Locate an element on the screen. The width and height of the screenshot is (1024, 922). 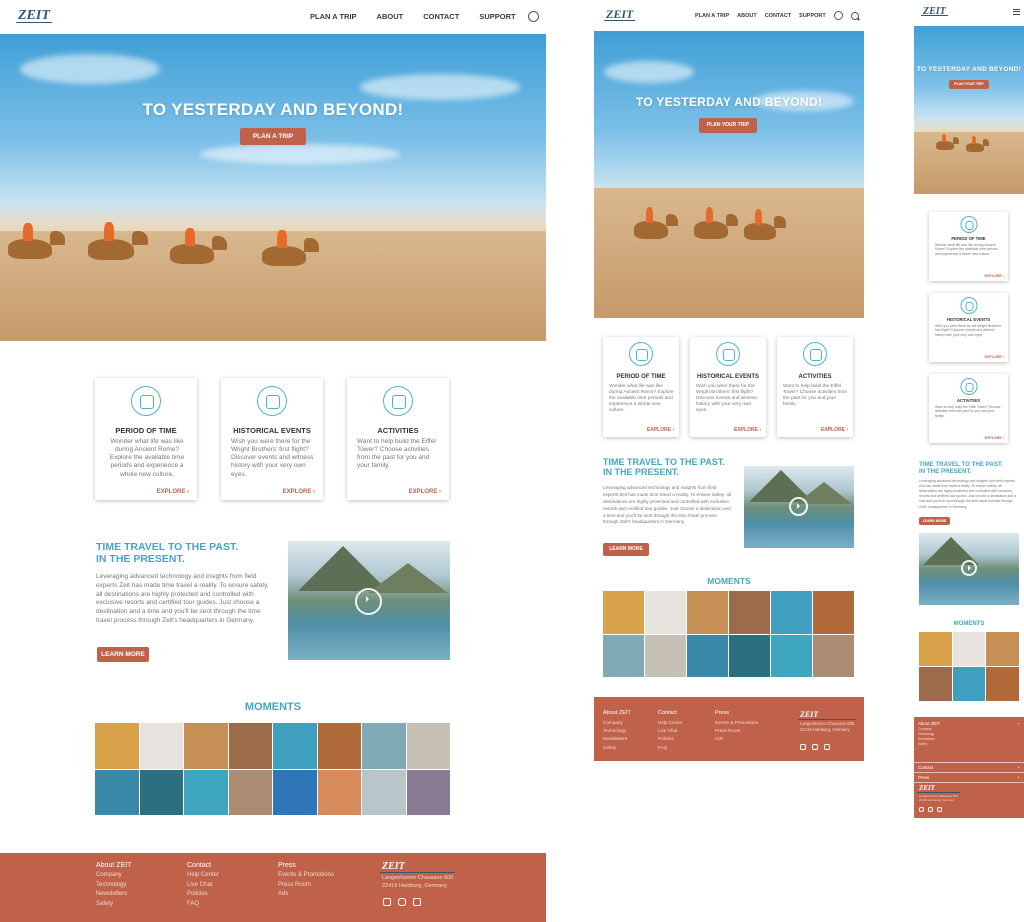
footer-link: Live Chat is located at coordinates (670, 731).